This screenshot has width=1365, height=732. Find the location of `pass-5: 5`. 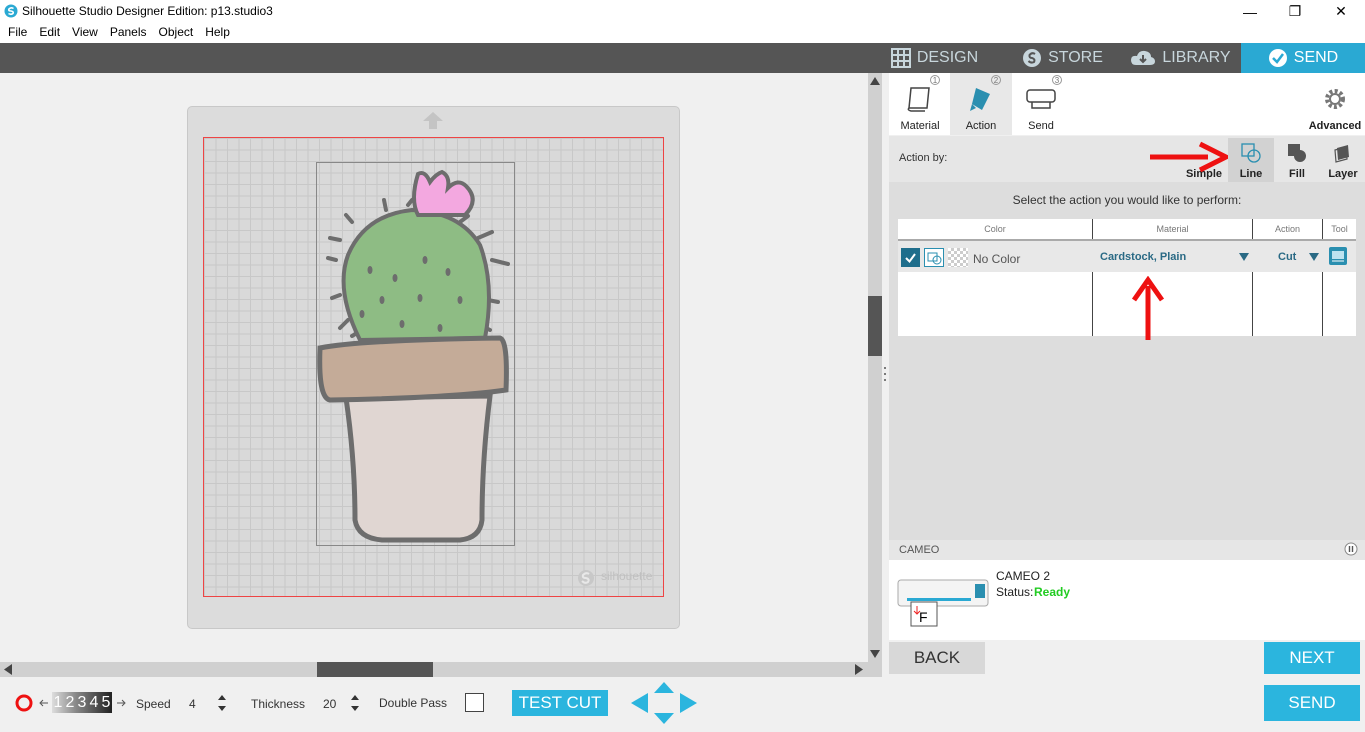

pass-5: 5 is located at coordinates (106, 703).